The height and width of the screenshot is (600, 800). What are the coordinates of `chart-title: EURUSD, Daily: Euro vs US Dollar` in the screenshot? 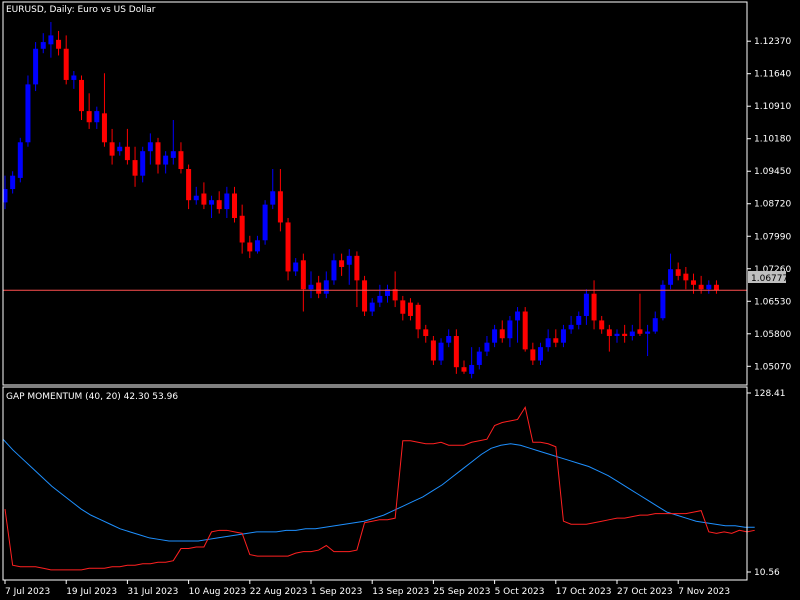 It's located at (81, 10).